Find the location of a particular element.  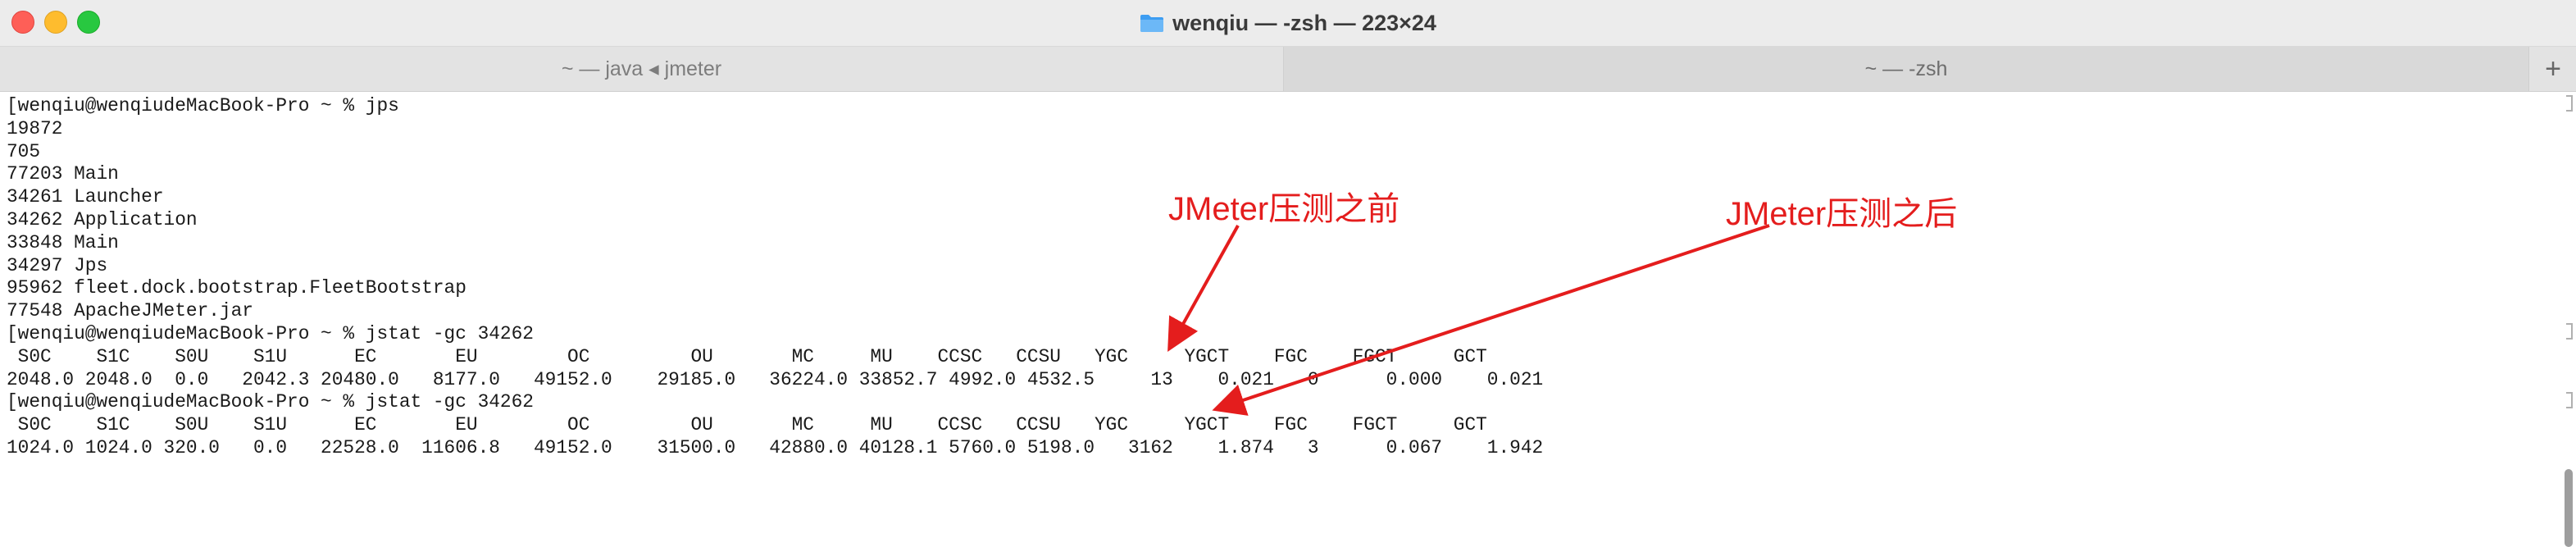

annotation-before-label: JMeter压测之前 is located at coordinates (1284, 209).